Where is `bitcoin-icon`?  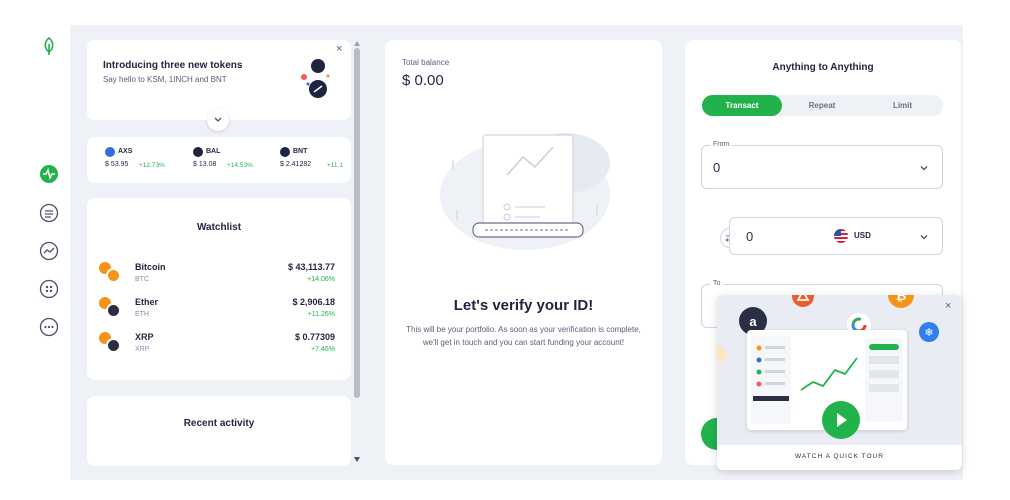 bitcoin-icon is located at coordinates (110, 273).